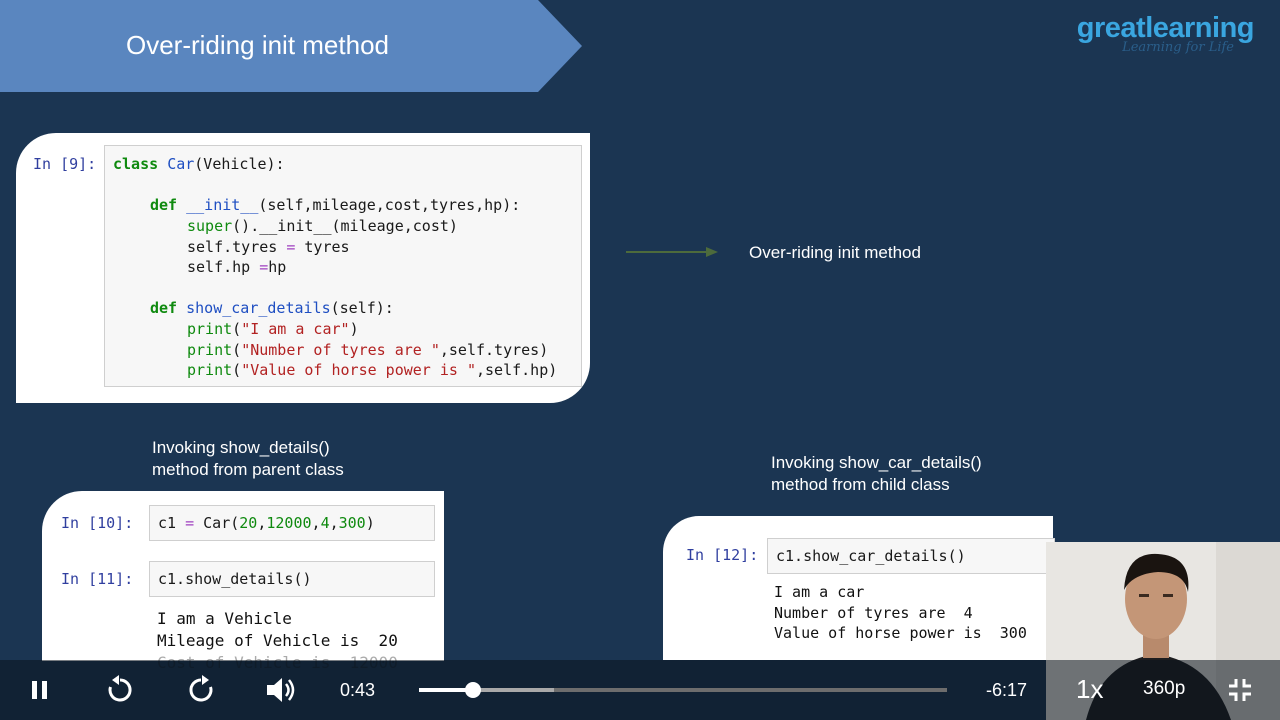  I want to click on cell-12-code: c1.show_car_details(), so click(911, 556).